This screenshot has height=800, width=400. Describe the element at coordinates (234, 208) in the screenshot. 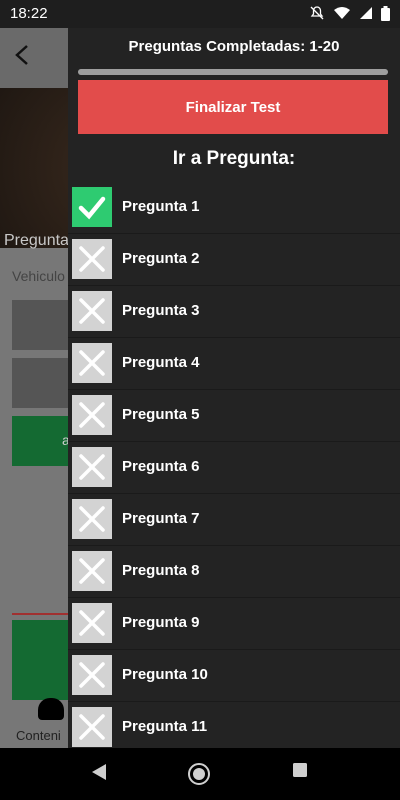

I see `question-item: Pregunta 1` at that location.